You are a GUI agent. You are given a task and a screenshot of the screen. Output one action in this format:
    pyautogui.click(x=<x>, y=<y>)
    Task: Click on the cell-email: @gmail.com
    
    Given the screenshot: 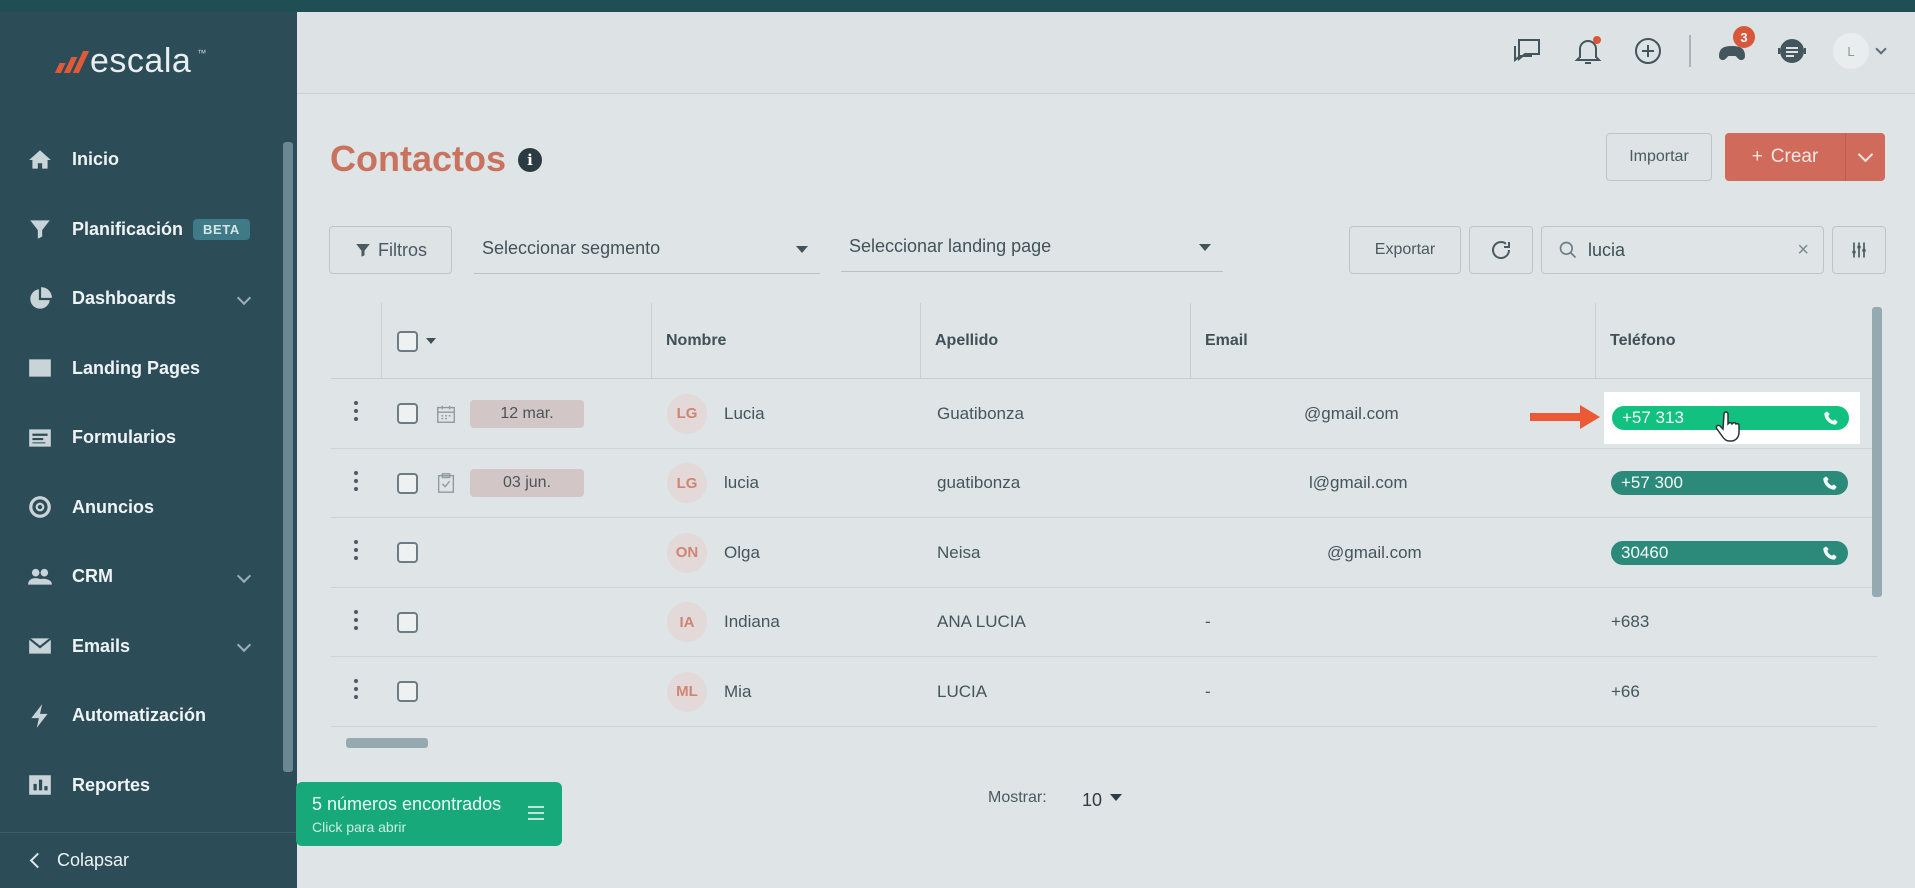 What is the action you would take?
    pyautogui.click(x=1374, y=552)
    